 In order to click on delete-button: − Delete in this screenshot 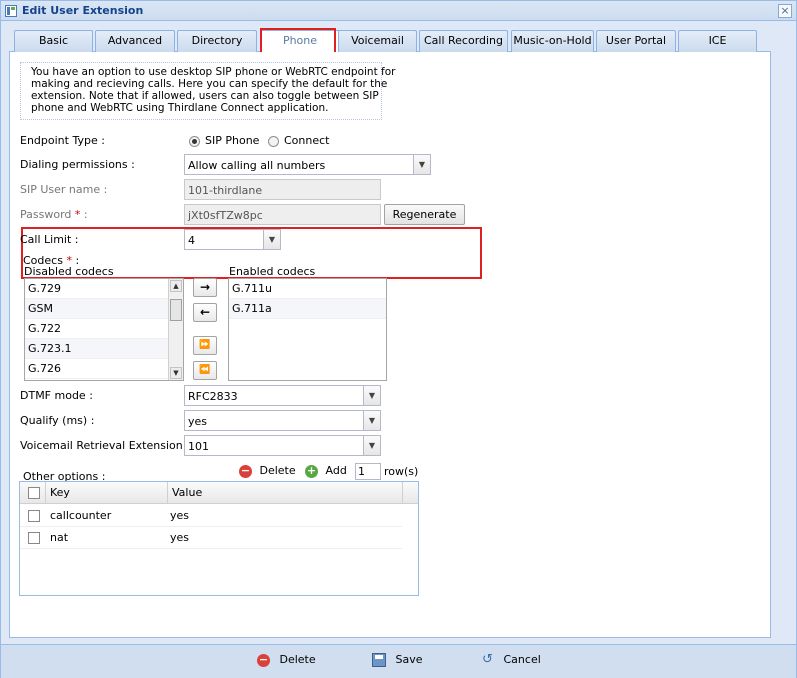, I will do `click(286, 660)`.